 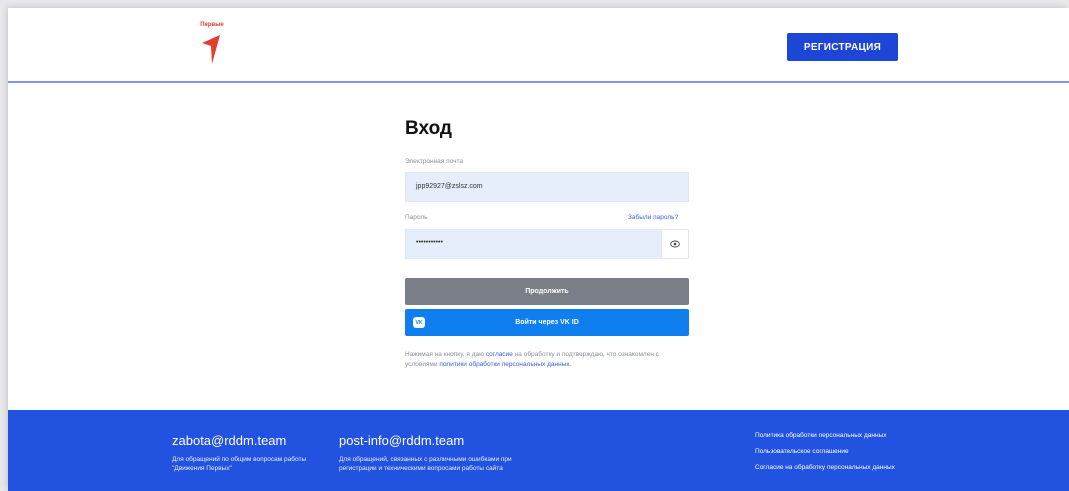 What do you see at coordinates (434, 161) in the screenshot?
I see `email-label: Электронная почта` at bounding box center [434, 161].